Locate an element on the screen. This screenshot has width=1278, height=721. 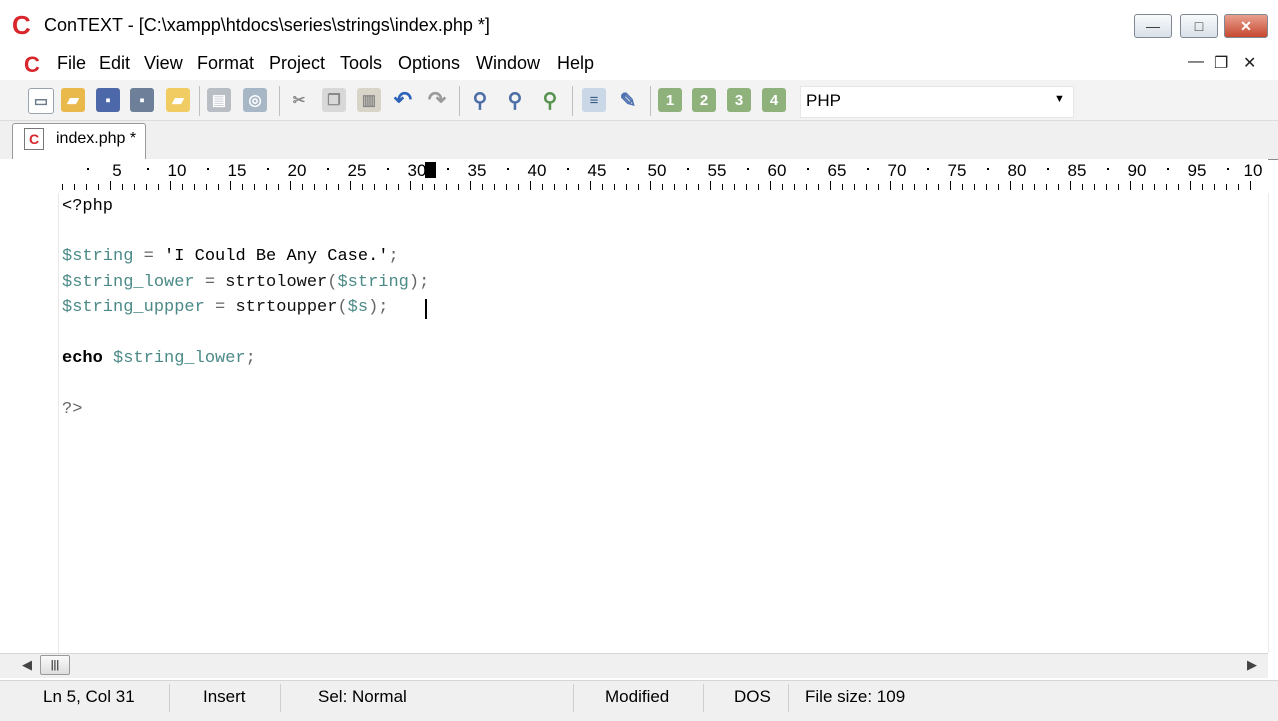
menu-file: File is located at coordinates (71, 63).